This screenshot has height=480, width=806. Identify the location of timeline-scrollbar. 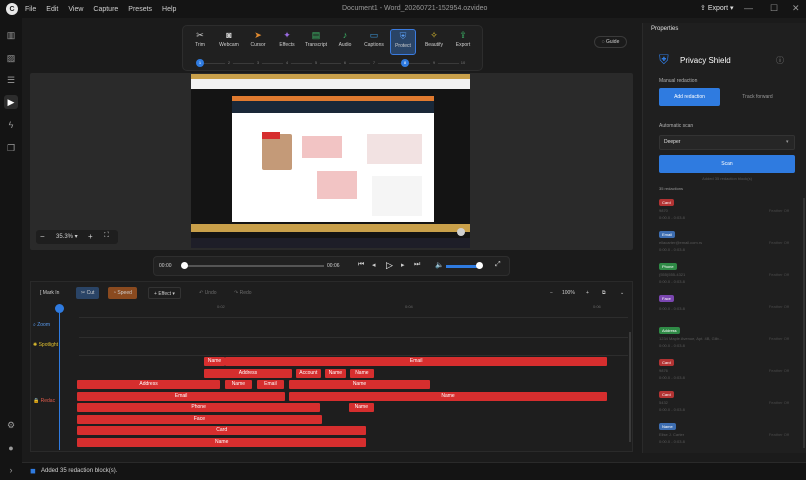
(630, 387).